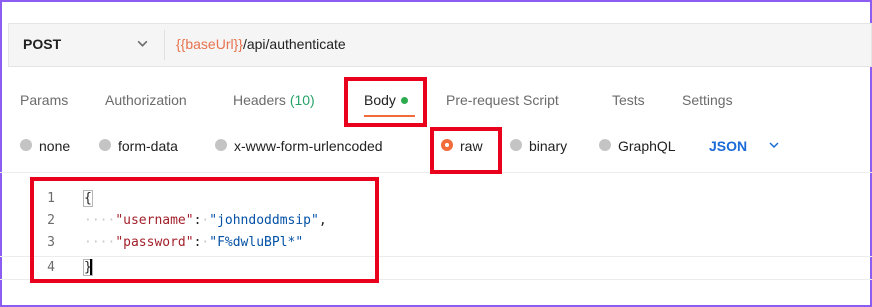 This screenshot has width=872, height=307. I want to click on body-type-x-www-form-urlencoded: x-www-form-urlencoded, so click(299, 146).